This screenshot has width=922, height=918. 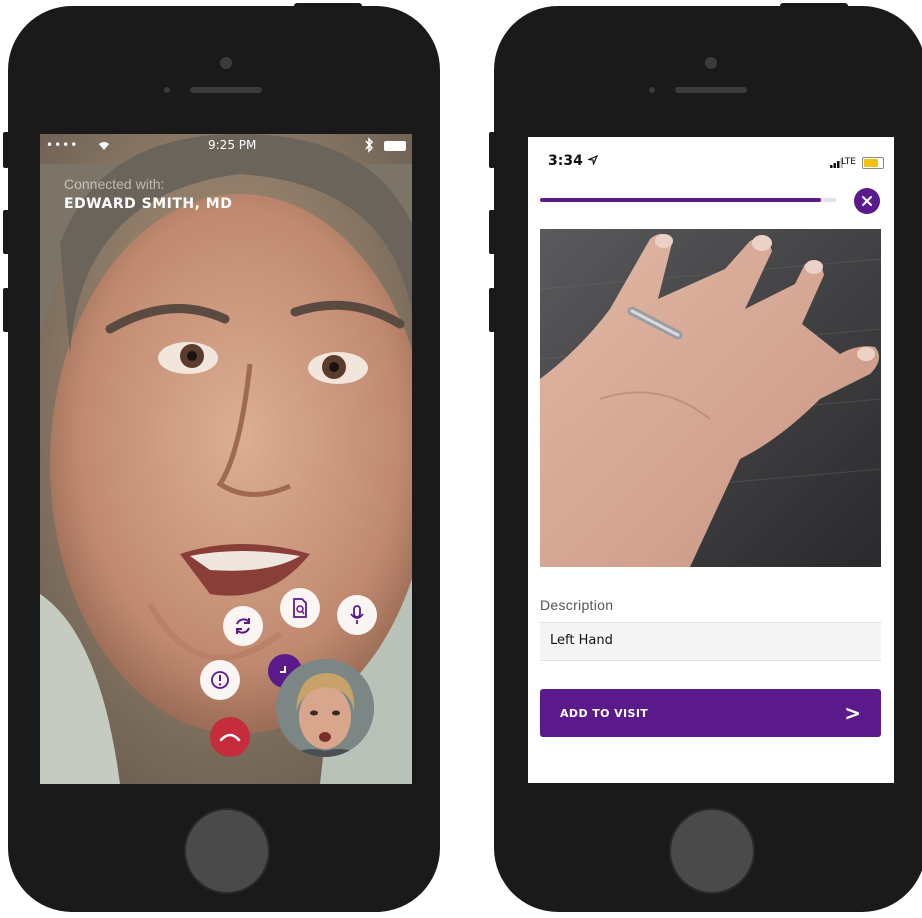 I want to click on doctor-name: EDWARD SMITH, MD, so click(x=148, y=204).